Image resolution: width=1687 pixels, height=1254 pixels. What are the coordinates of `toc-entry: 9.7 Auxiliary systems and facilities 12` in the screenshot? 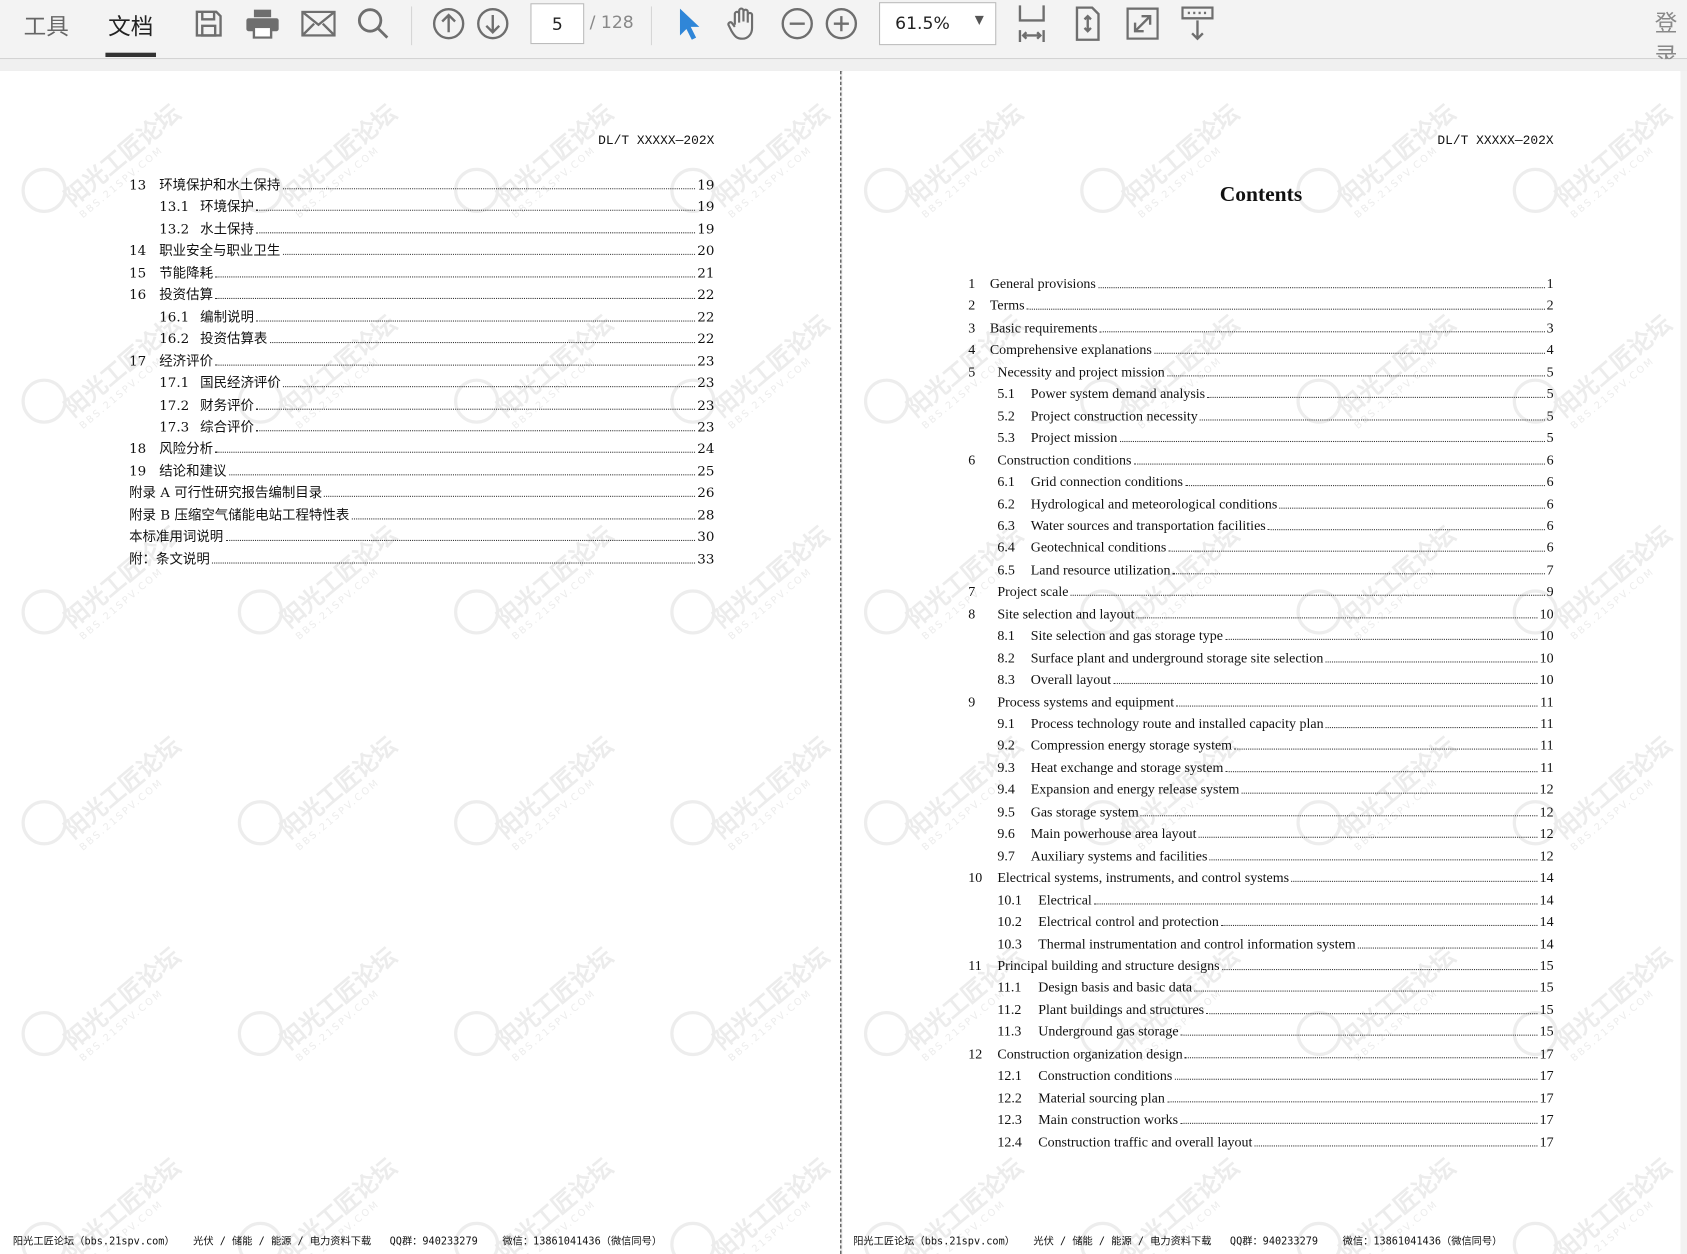 It's located at (1197, 854).